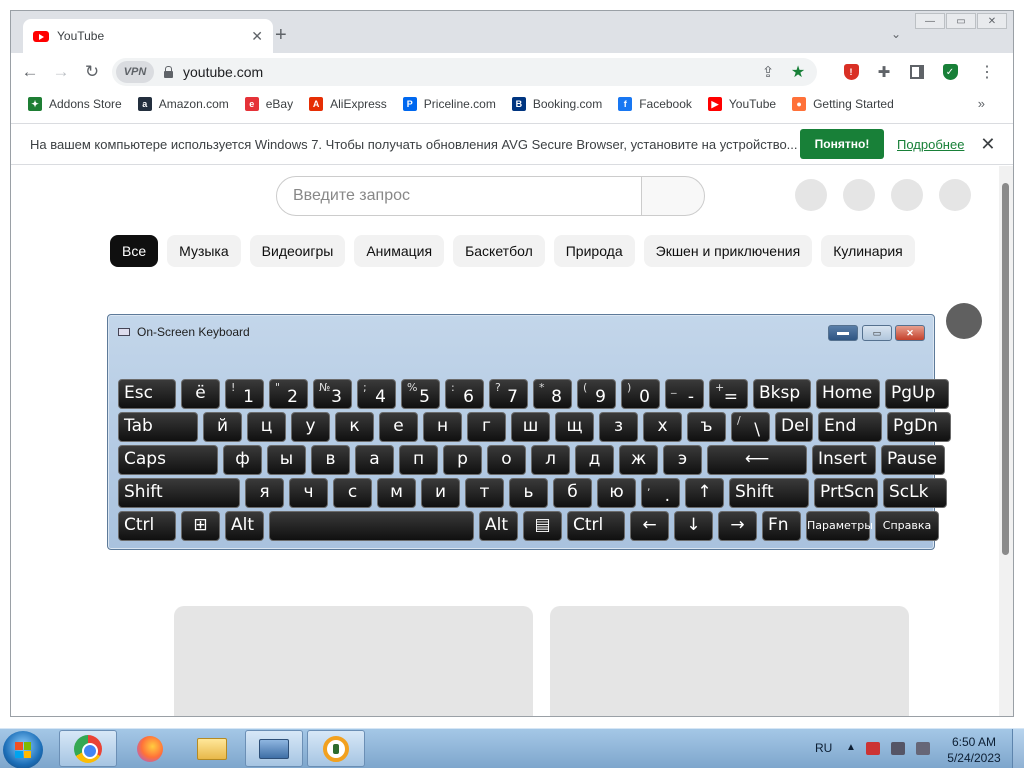 The height and width of the screenshot is (768, 1024). I want to click on osk-key: р, so click(462, 460).